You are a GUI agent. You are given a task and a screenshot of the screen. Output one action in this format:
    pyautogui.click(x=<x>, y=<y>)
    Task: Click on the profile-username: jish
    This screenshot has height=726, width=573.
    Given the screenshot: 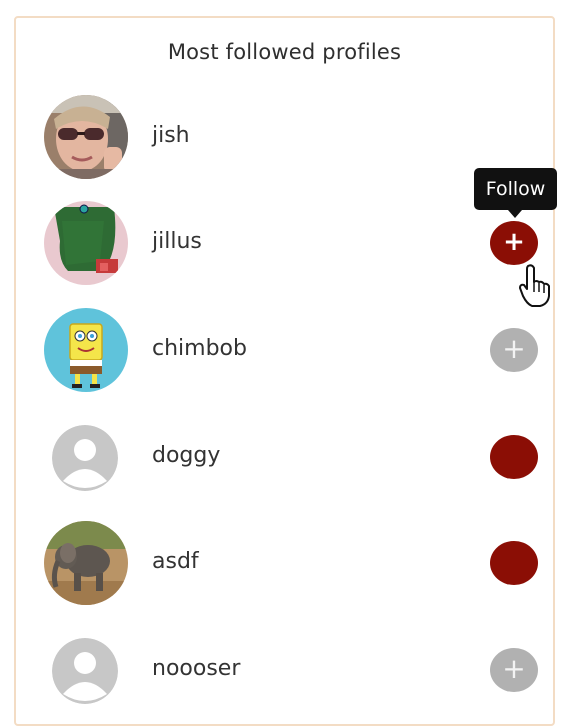 What is the action you would take?
    pyautogui.click(x=171, y=135)
    